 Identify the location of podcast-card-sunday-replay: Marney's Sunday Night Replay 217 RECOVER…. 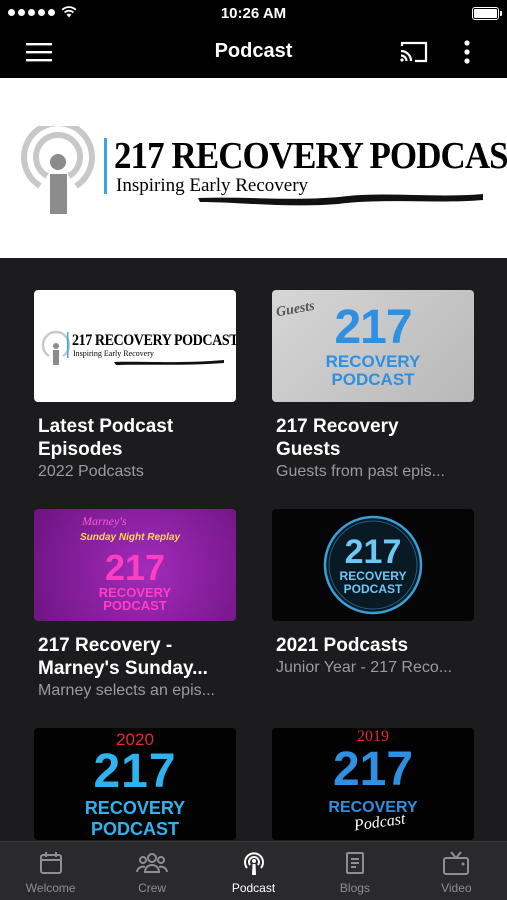
(135, 604).